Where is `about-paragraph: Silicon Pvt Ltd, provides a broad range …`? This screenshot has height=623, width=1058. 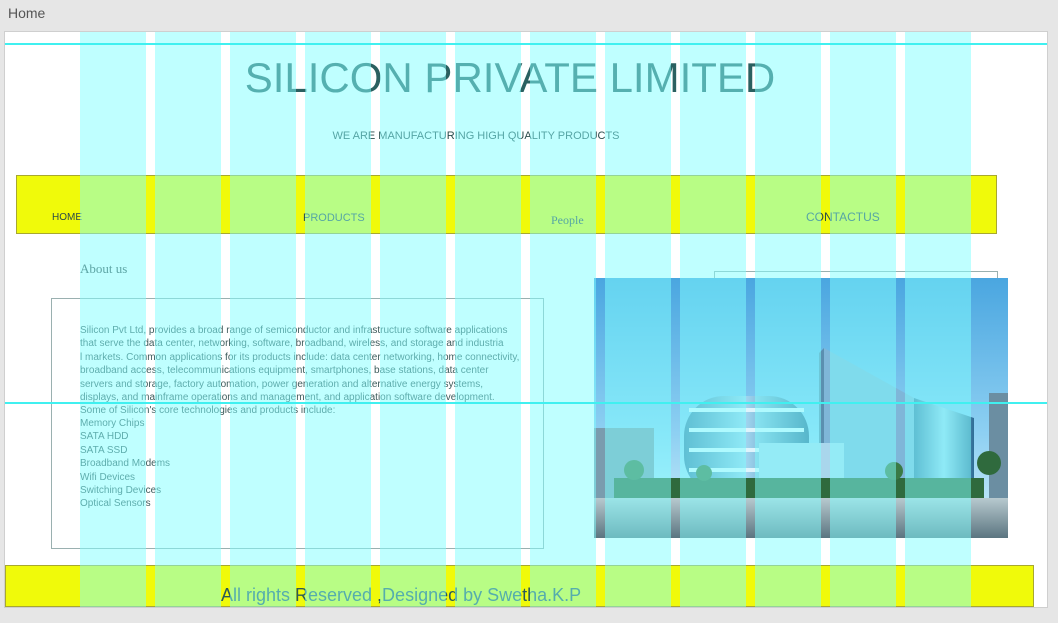
about-paragraph: Silicon Pvt Ltd, provides a broad range … is located at coordinates (300, 371).